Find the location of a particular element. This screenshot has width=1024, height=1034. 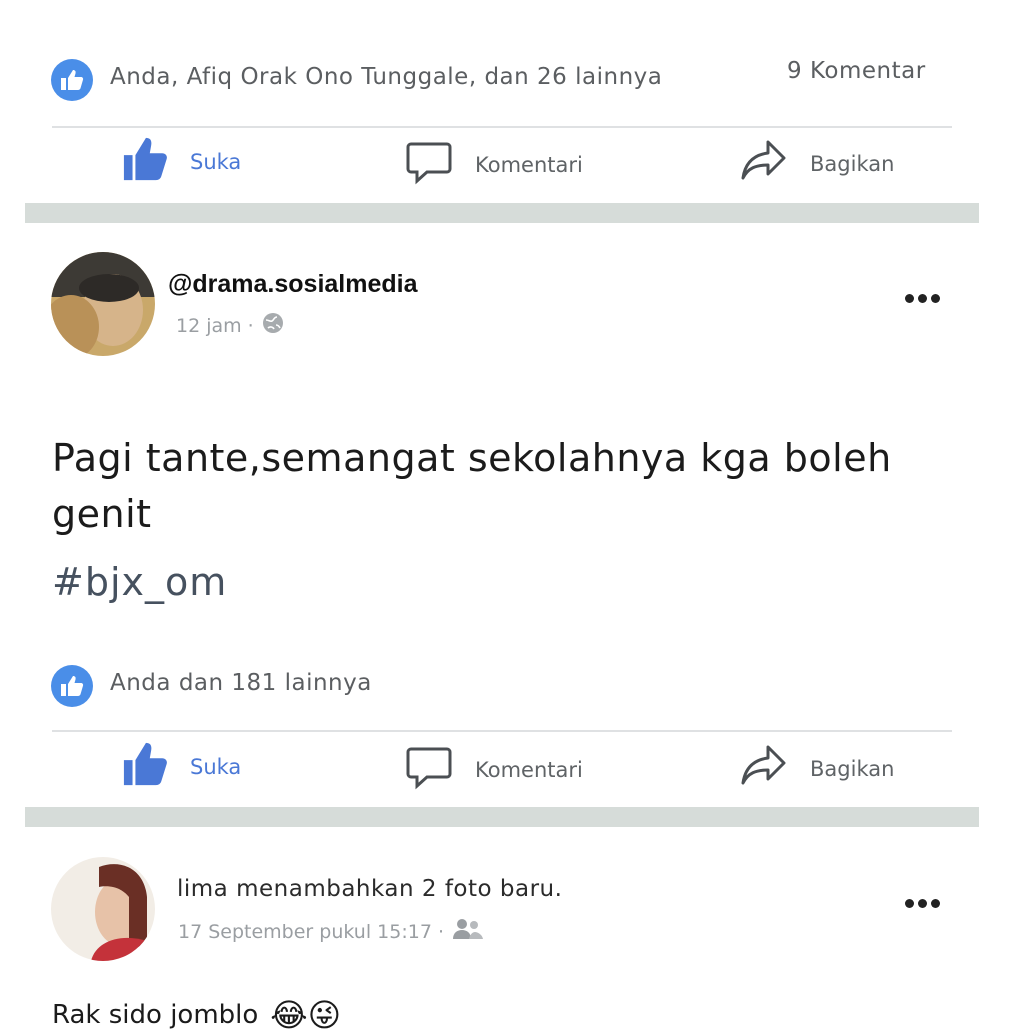

post-text: Rak sido jomblo 😂😜 is located at coordinates (196, 1015).